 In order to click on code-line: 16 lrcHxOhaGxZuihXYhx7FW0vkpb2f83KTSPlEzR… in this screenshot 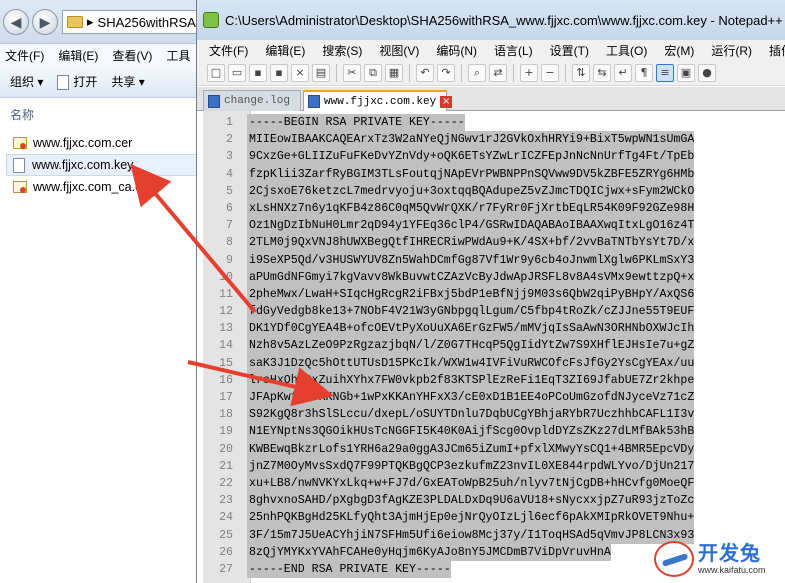, I will do `click(490, 380)`.